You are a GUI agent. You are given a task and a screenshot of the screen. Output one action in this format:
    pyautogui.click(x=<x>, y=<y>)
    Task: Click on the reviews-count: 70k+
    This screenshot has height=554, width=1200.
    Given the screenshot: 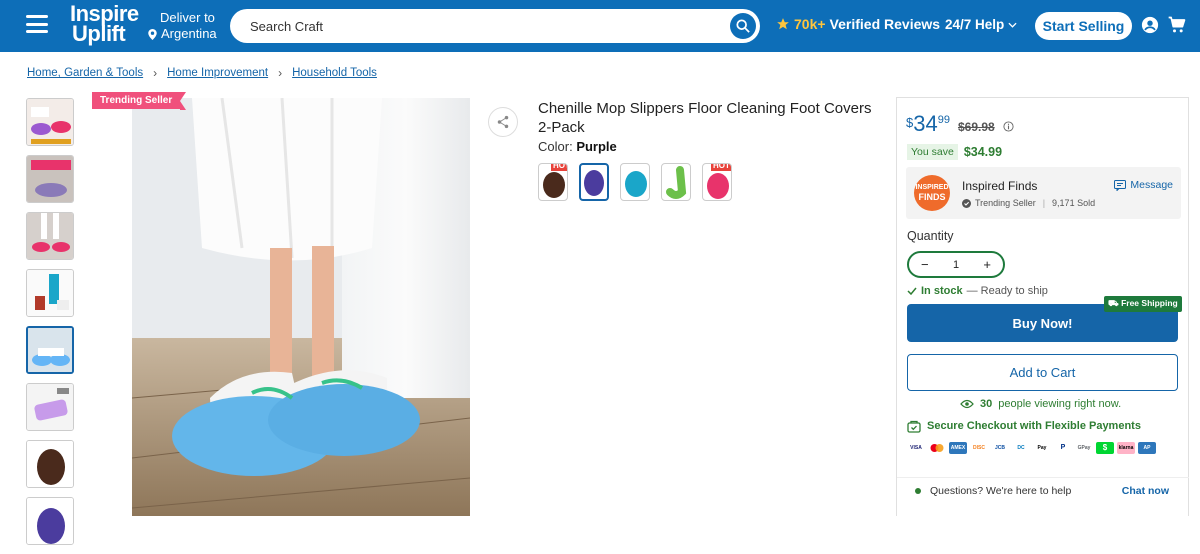 What is the action you would take?
    pyautogui.click(x=810, y=24)
    